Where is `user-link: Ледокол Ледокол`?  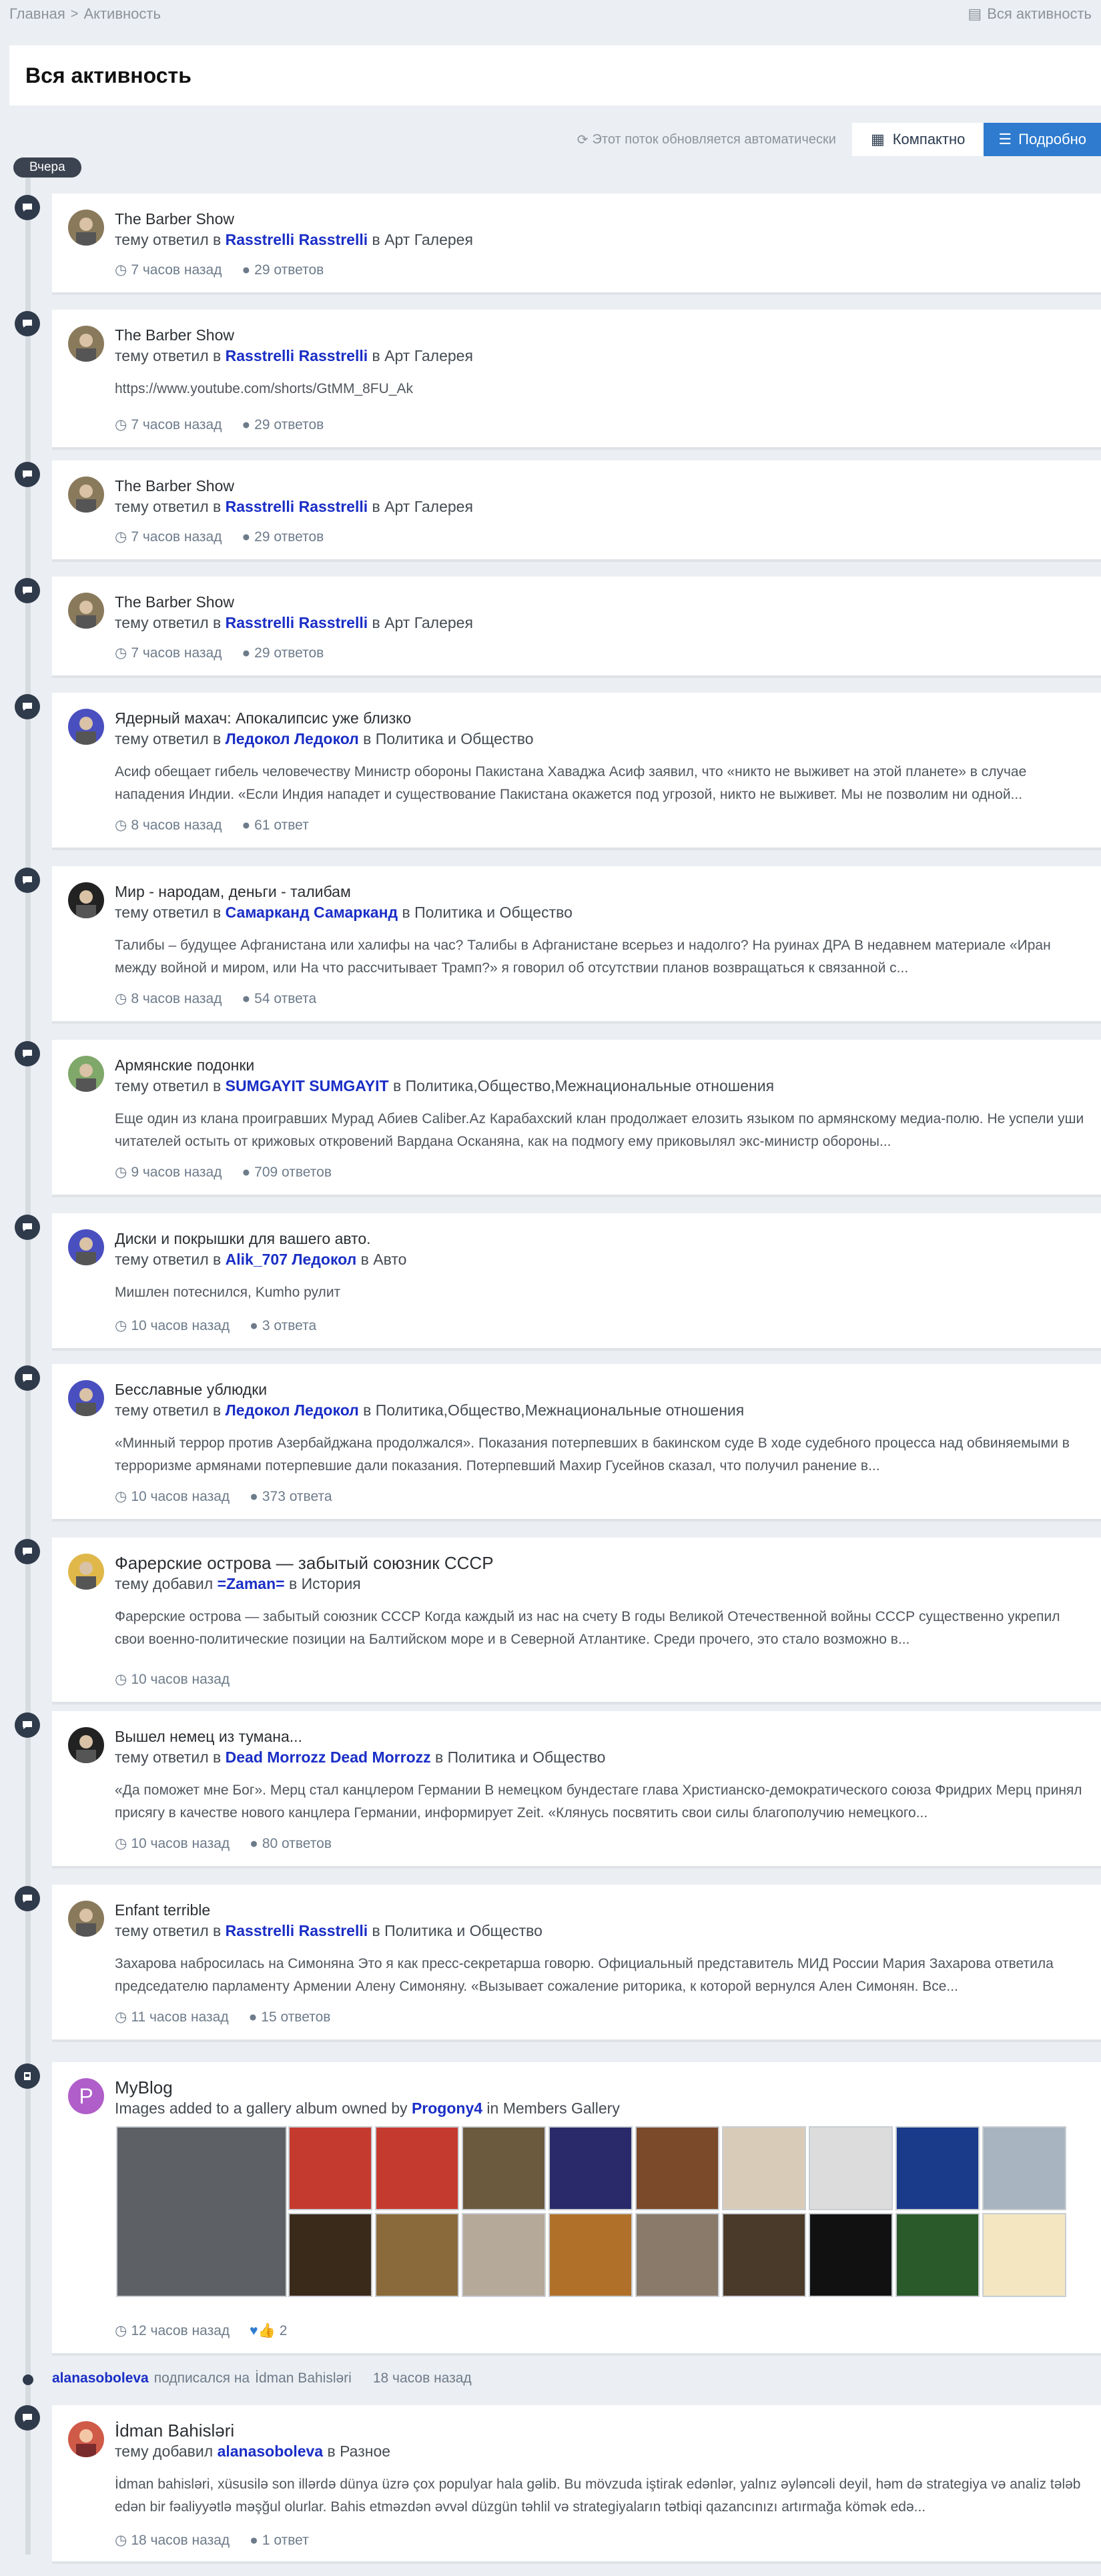 user-link: Ледокол Ледокол is located at coordinates (292, 738).